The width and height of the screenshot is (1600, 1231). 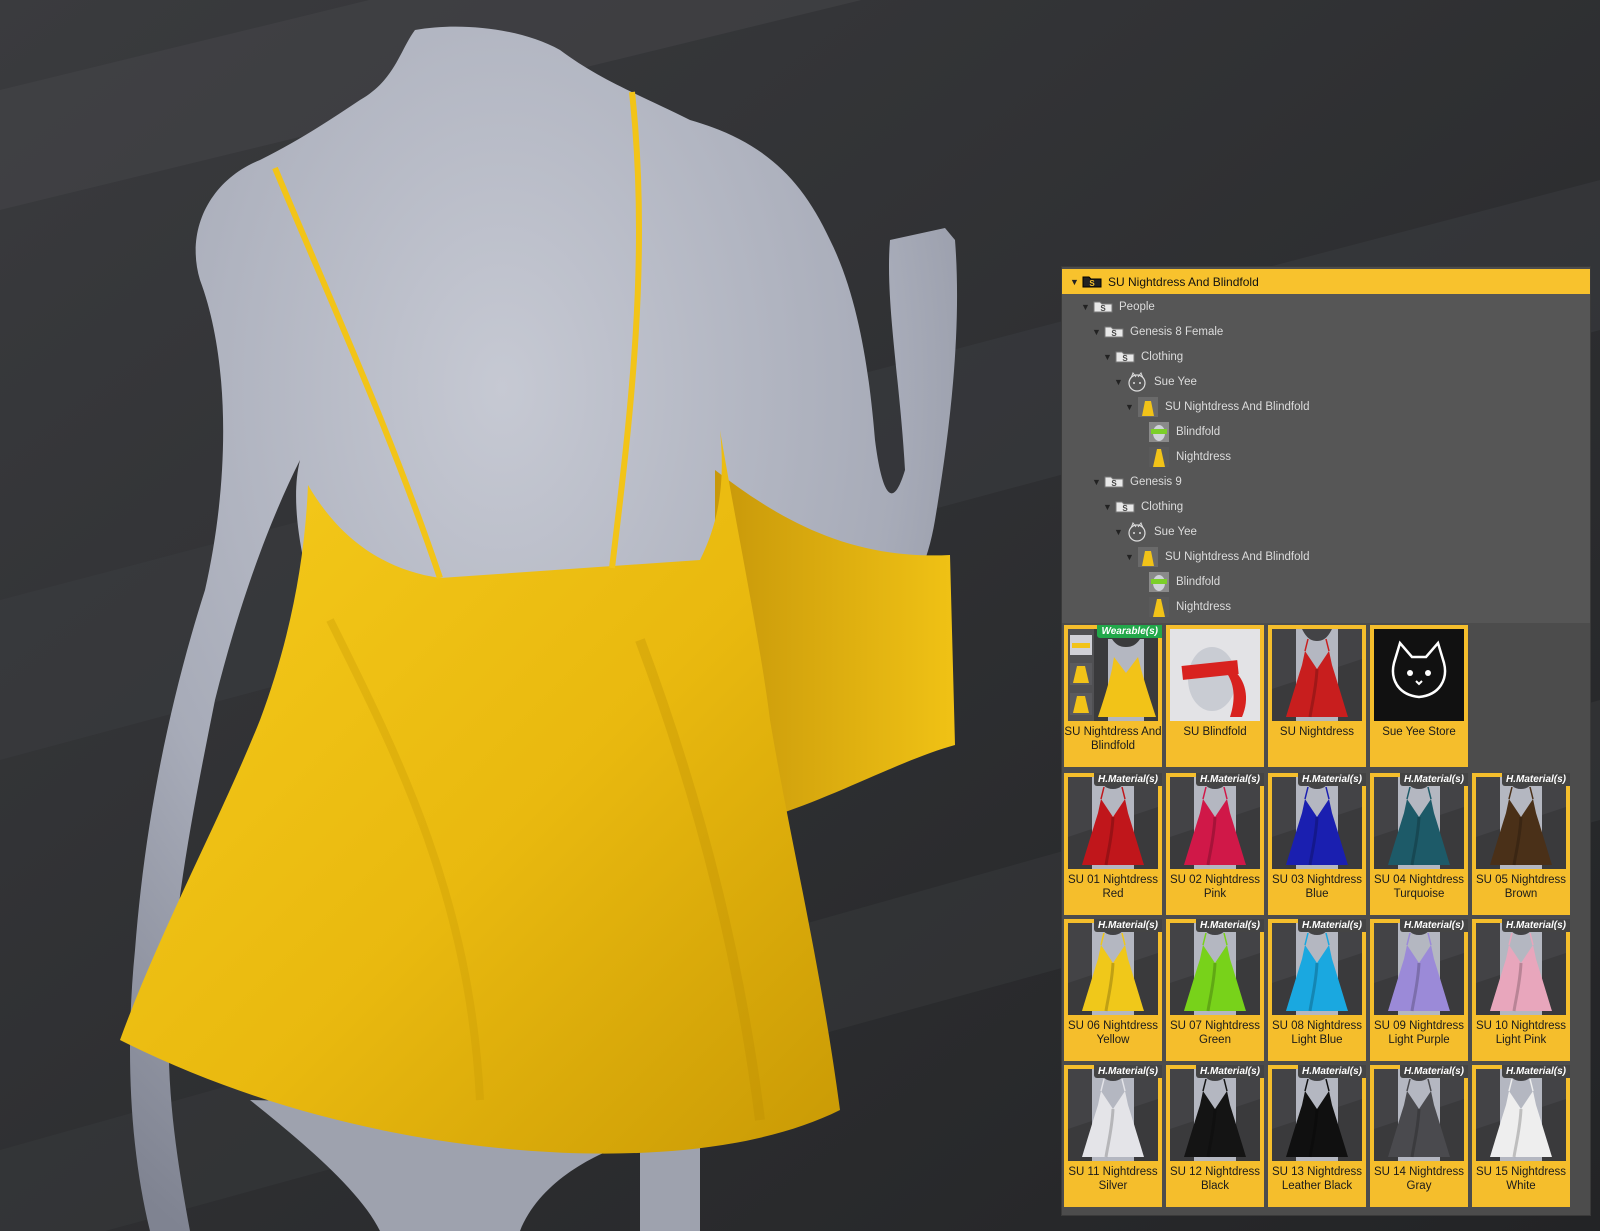 What do you see at coordinates (1326, 281) in the screenshot?
I see `tree-root-item: ▼ S SU Nightdress And Blindfold` at bounding box center [1326, 281].